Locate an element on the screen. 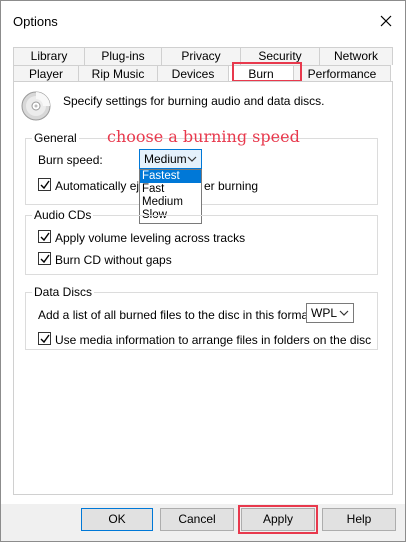  tab-label: Privacy is located at coordinates (201, 56).